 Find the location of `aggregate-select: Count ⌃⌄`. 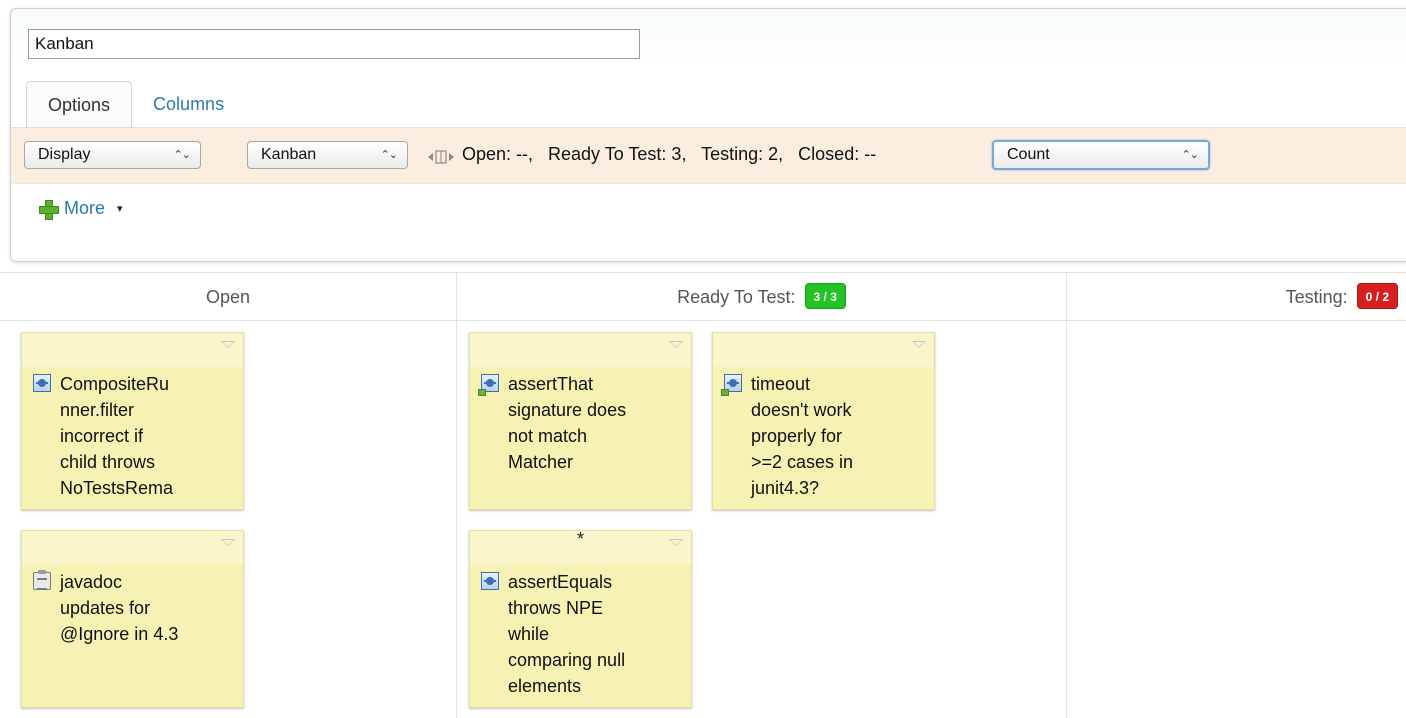

aggregate-select: Count ⌃⌄ is located at coordinates (1101, 155).